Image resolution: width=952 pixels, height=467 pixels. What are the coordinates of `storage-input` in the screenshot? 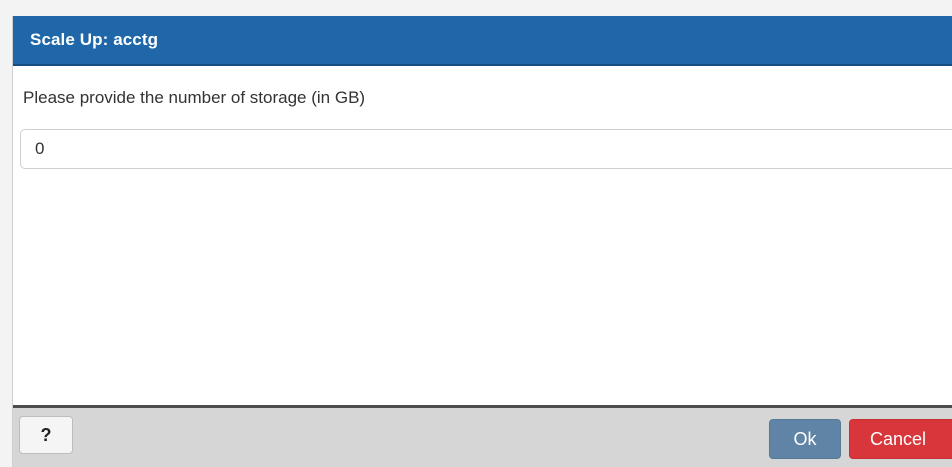 It's located at (486, 149).